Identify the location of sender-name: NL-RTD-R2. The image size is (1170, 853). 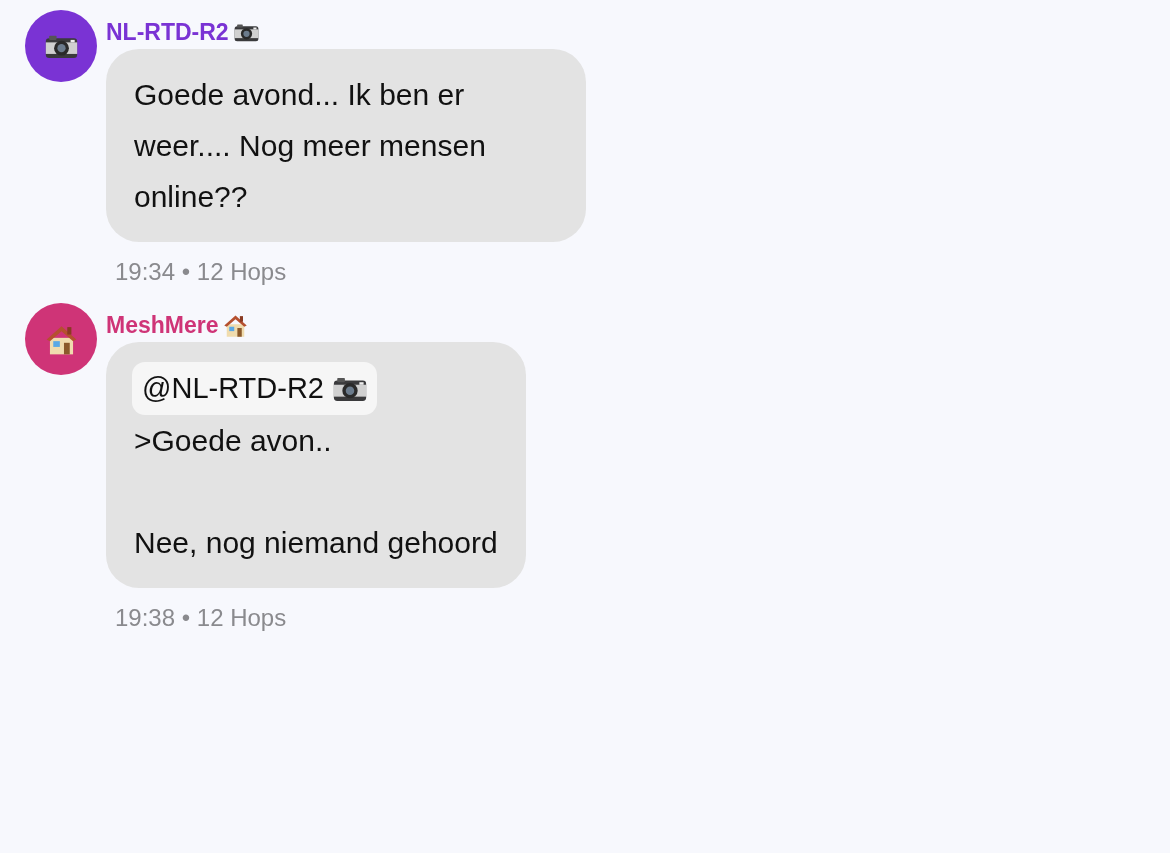
(167, 32).